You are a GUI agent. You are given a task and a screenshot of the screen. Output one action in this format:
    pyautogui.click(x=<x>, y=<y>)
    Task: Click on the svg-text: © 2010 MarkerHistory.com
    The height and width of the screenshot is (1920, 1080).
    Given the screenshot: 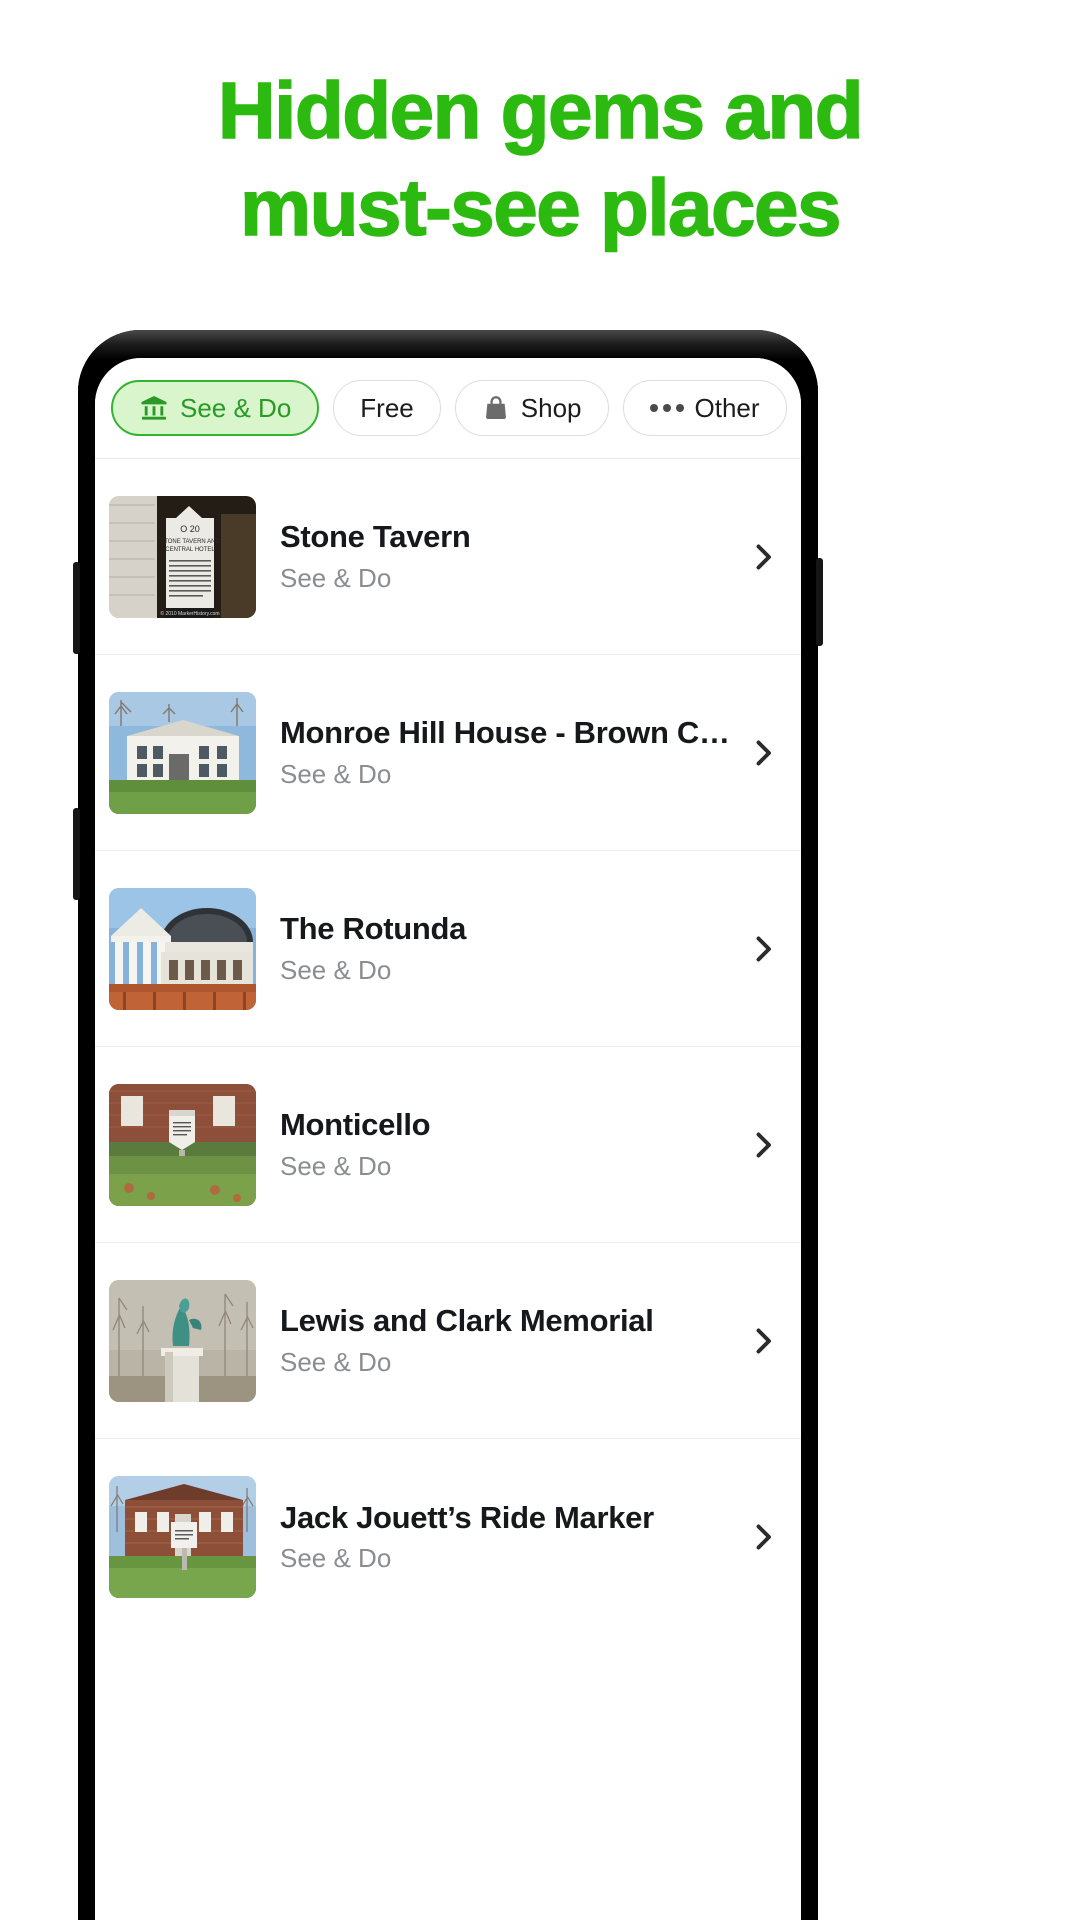 What is the action you would take?
    pyautogui.click(x=189, y=613)
    